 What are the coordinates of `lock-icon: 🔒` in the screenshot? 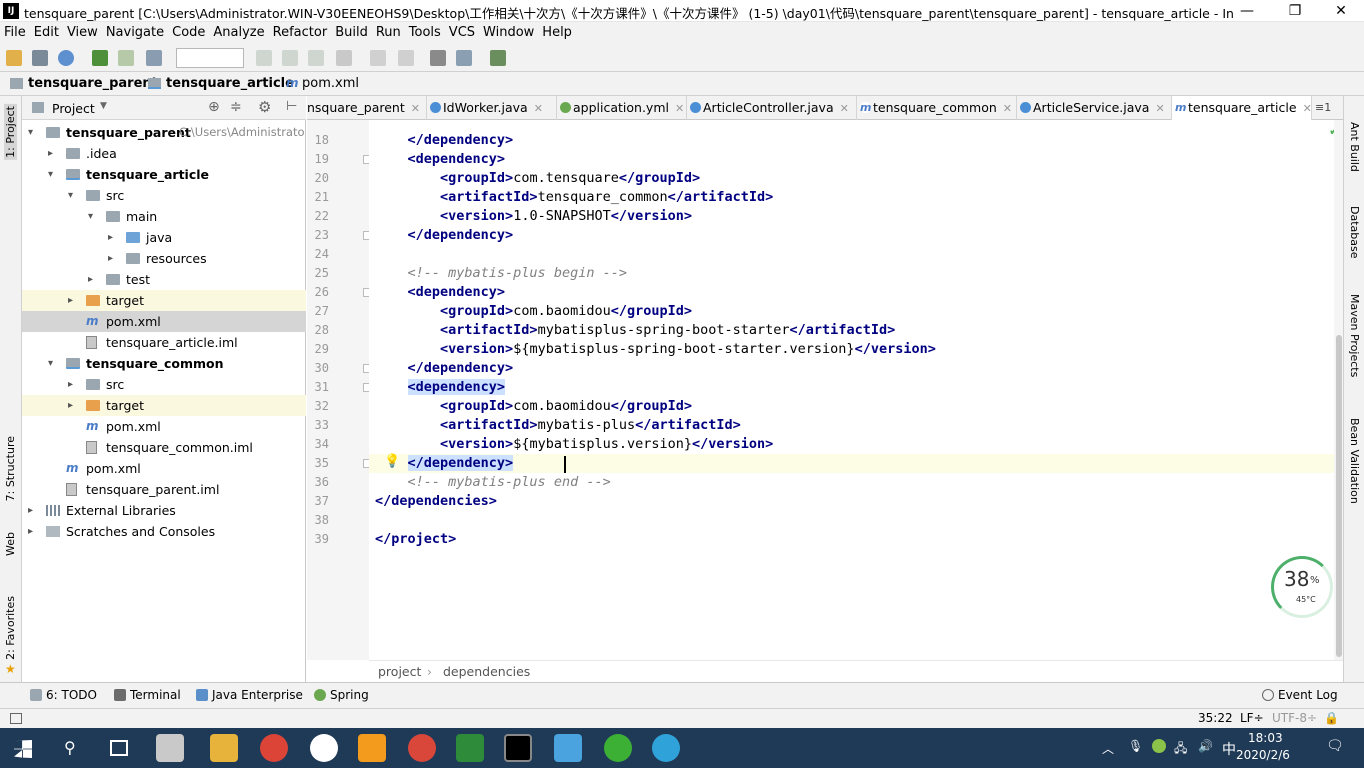 It's located at (1331, 718).